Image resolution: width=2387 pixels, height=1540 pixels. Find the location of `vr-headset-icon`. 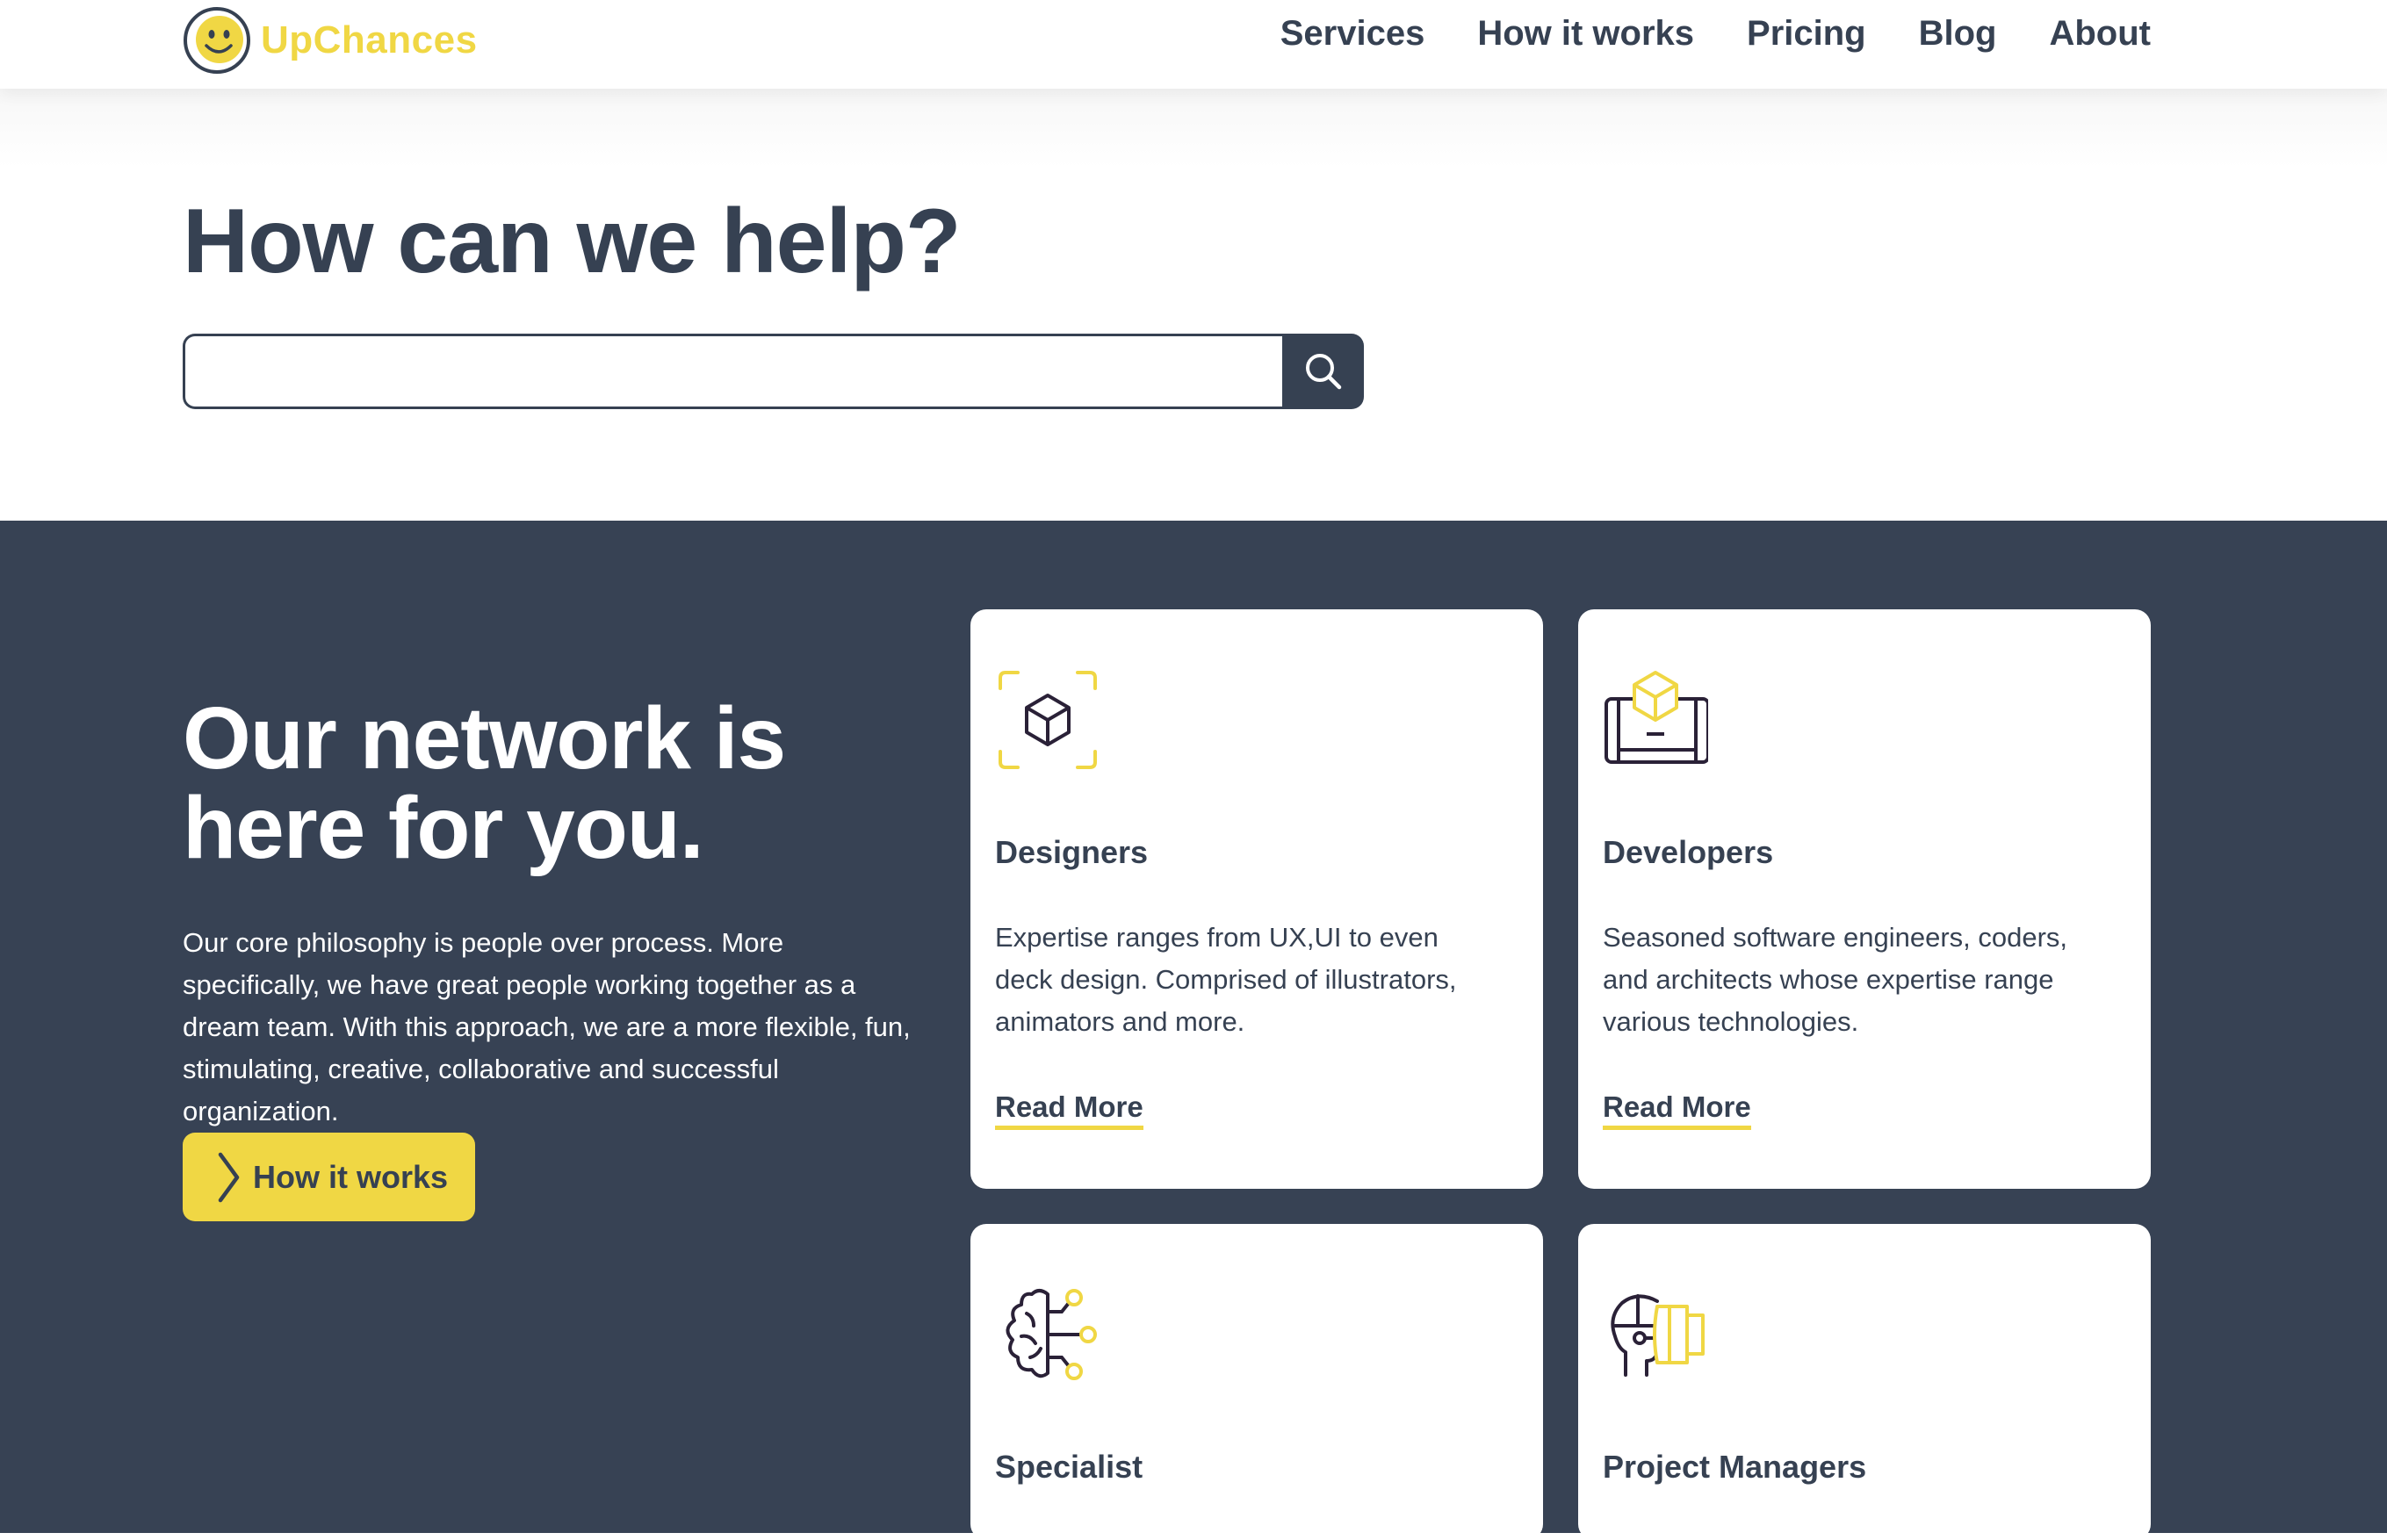

vr-headset-icon is located at coordinates (1658, 1335).